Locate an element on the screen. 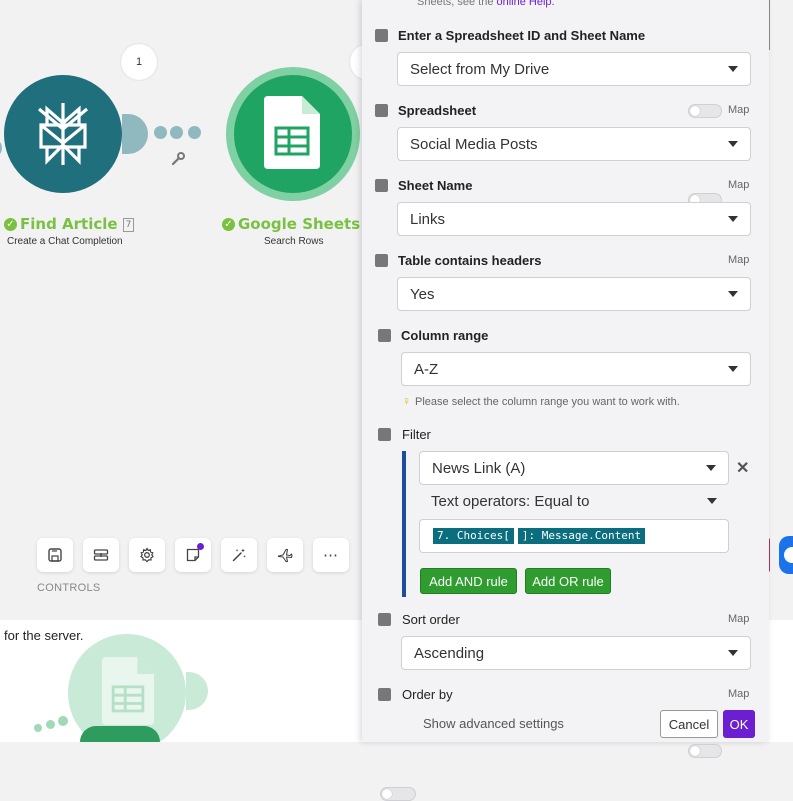 The height and width of the screenshot is (801, 793). headers-label: Table contains headers is located at coordinates (470, 260).